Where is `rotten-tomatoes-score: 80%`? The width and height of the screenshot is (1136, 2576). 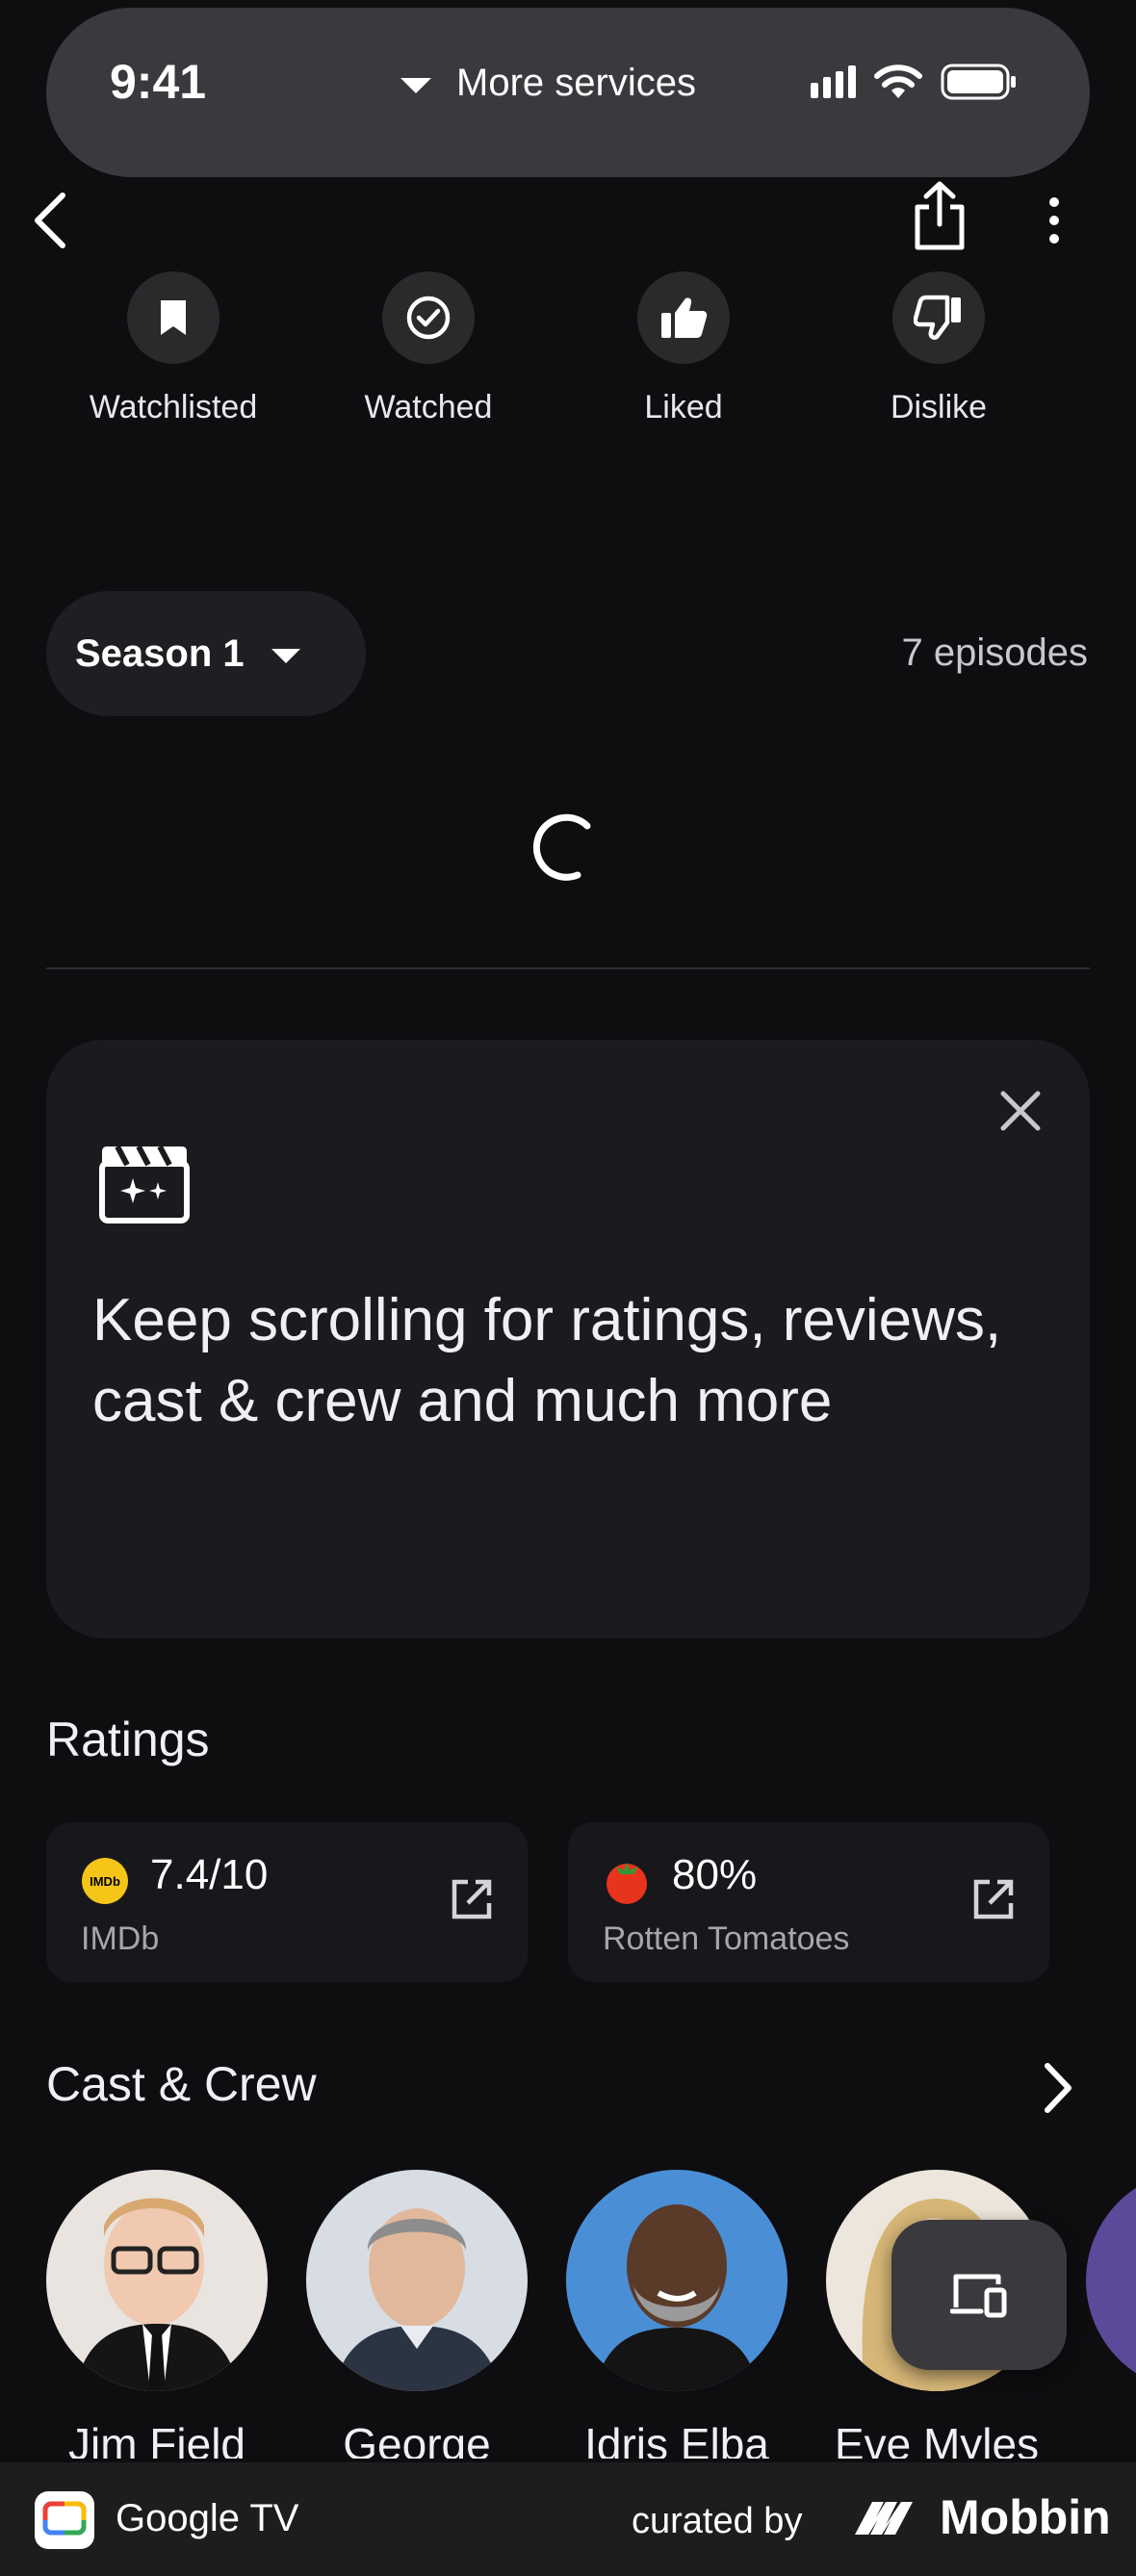
rotten-tomatoes-score: 80% is located at coordinates (715, 1875).